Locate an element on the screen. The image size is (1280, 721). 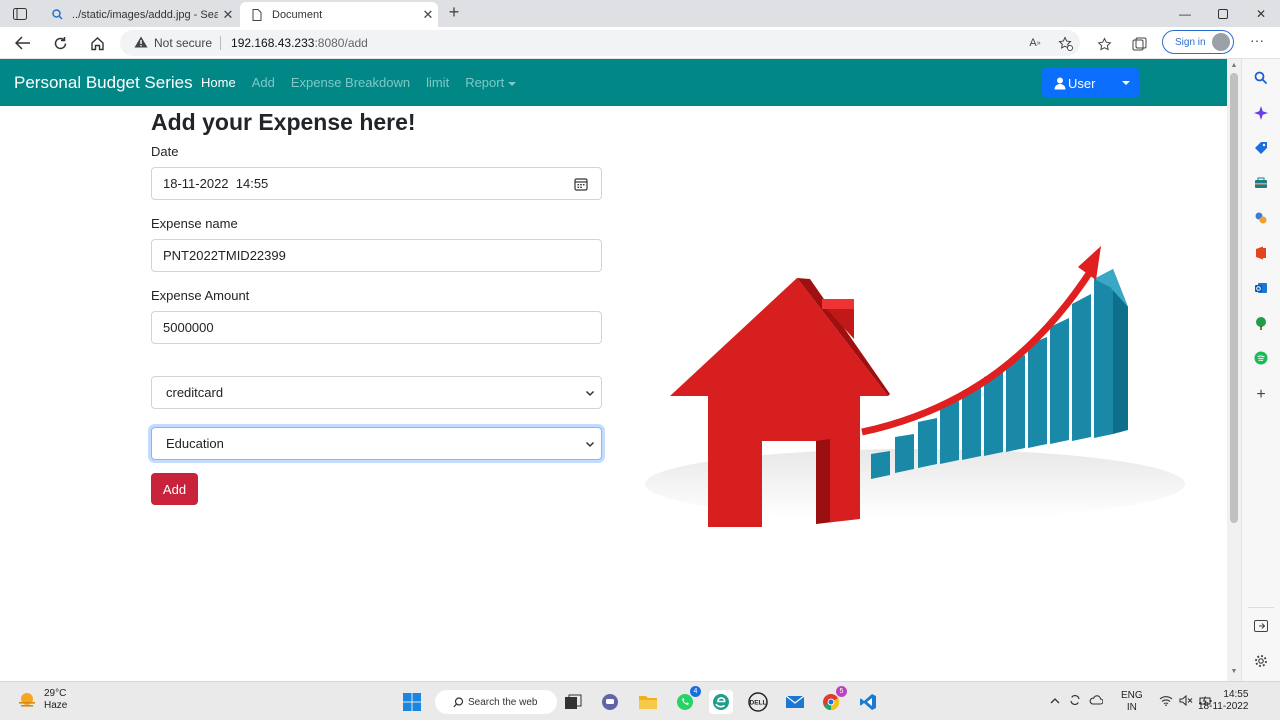
windows-start-icon is located at coordinates (412, 702).